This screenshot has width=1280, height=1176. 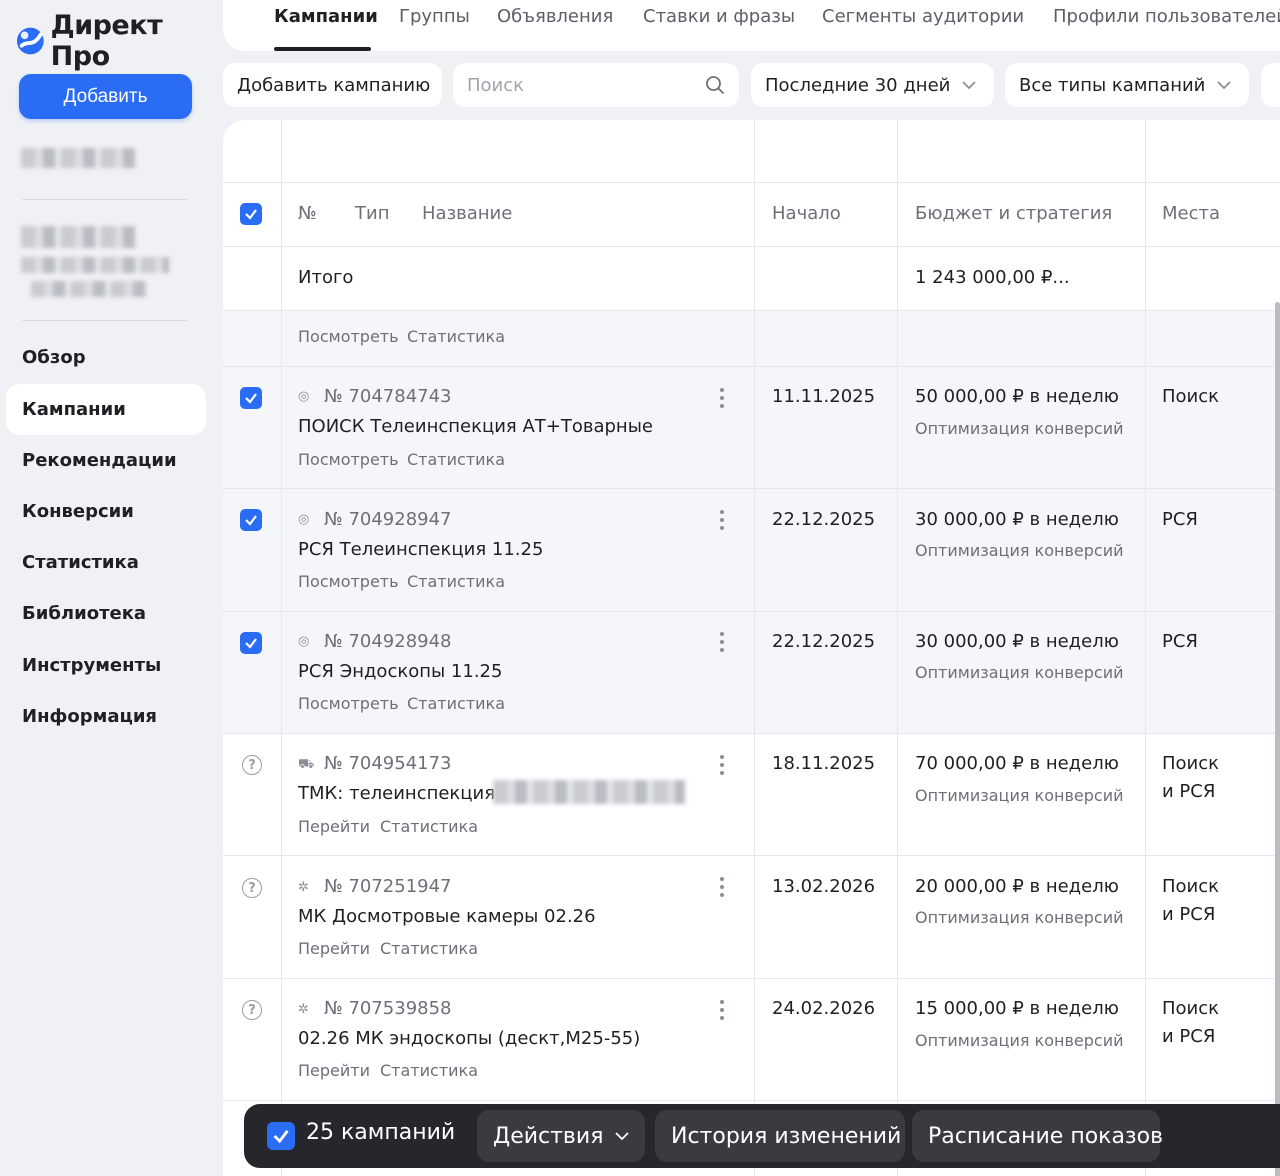 I want to click on tab-audience-segments: Сегменты аудитории, so click(x=923, y=16).